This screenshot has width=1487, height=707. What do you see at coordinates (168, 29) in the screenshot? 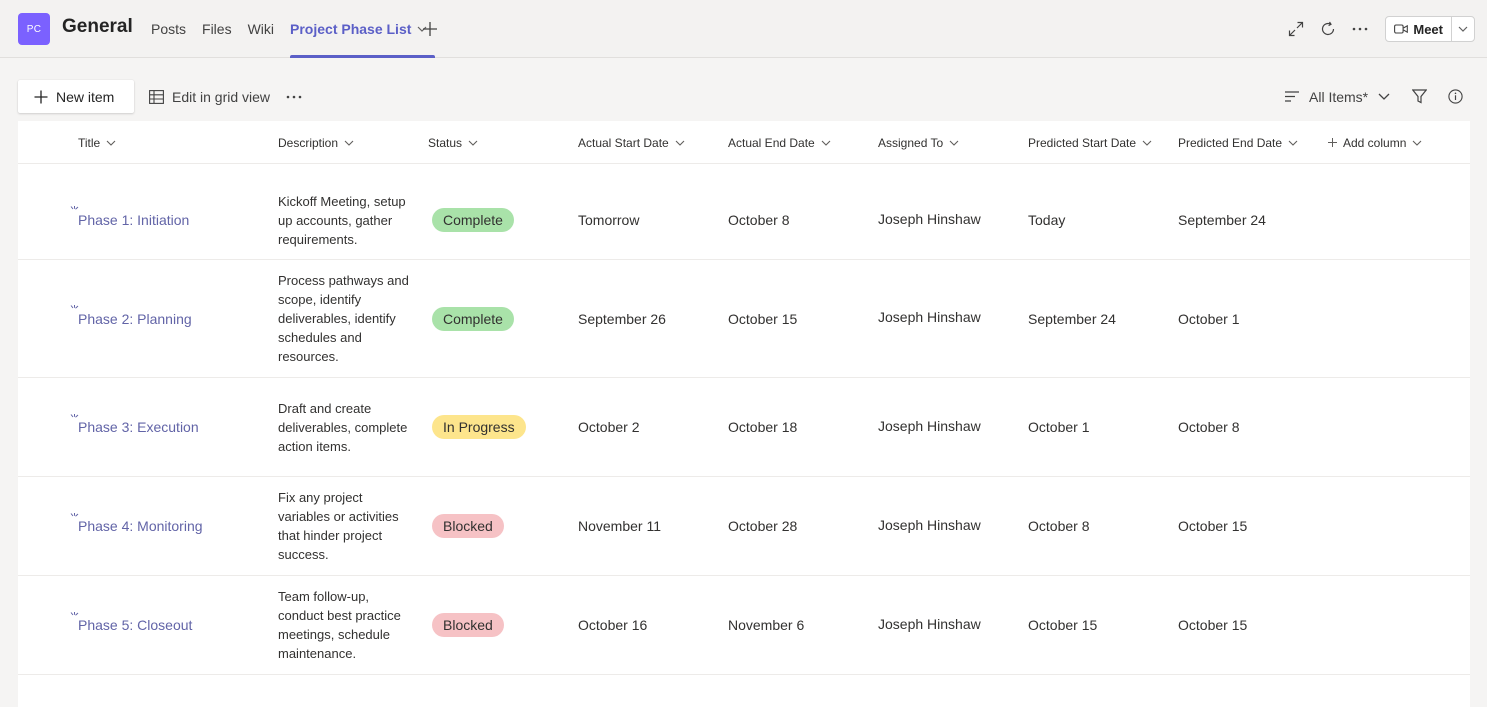
I see `tab-posts: Posts` at bounding box center [168, 29].